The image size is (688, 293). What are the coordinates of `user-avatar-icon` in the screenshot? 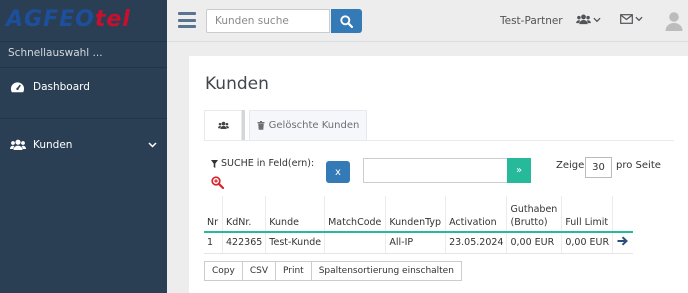 It's located at (674, 21).